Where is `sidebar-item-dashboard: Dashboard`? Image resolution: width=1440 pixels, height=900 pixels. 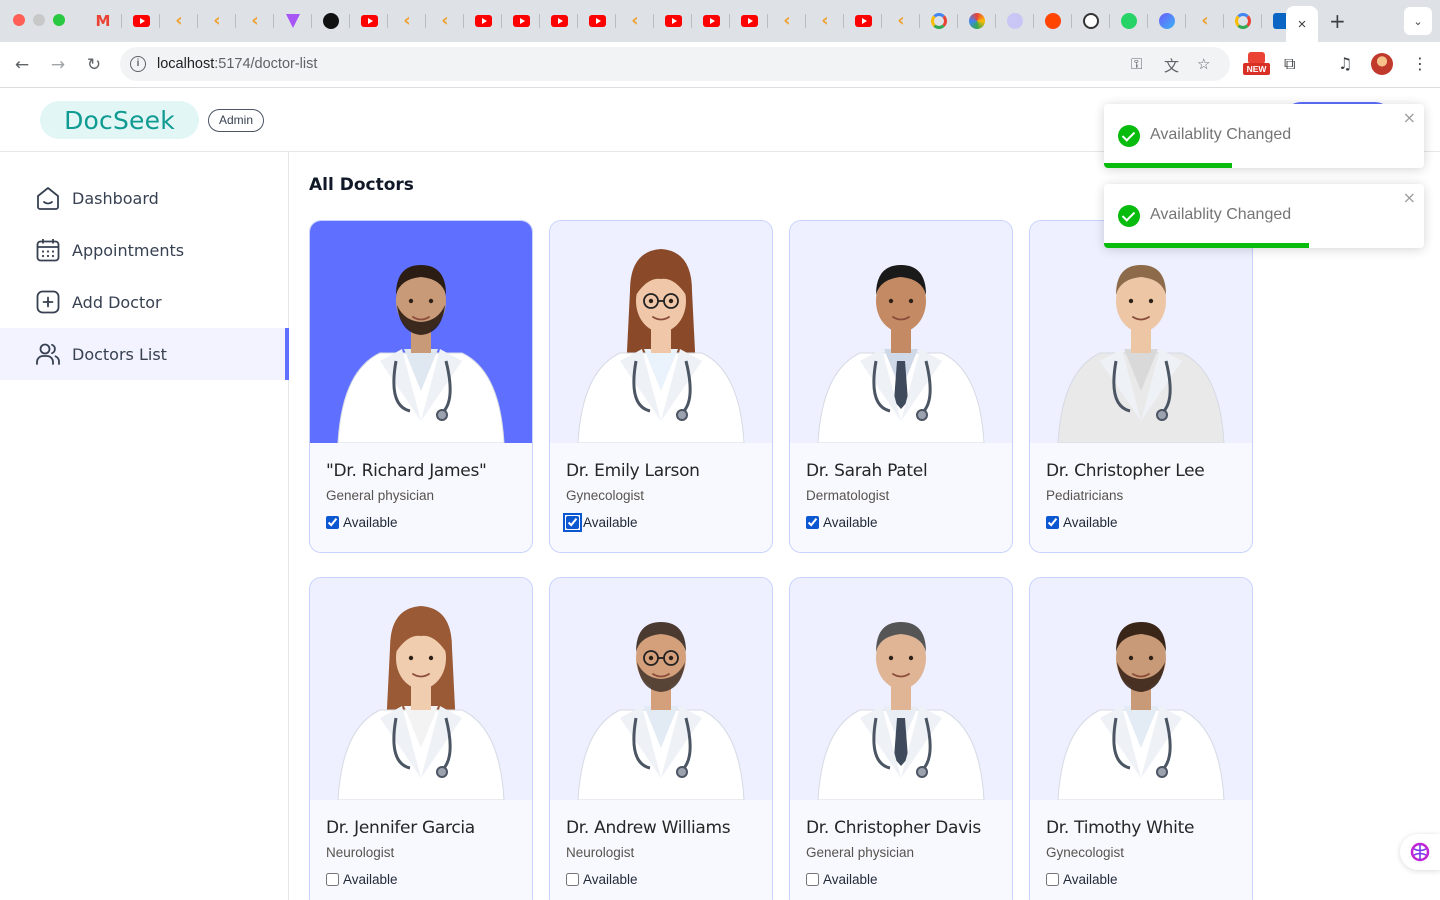
sidebar-item-dashboard: Dashboard is located at coordinates (144, 198).